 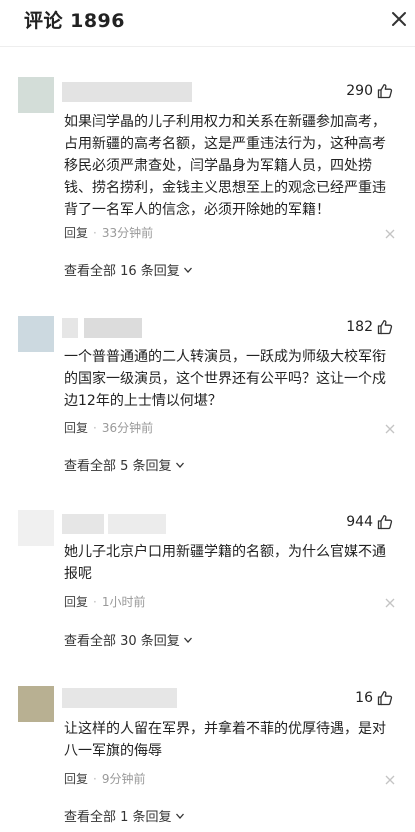 What do you see at coordinates (225, 563) in the screenshot?
I see `comment-text: 她儿子北京户口用新疆学籍的名额，为什么官媒不通报呢` at bounding box center [225, 563].